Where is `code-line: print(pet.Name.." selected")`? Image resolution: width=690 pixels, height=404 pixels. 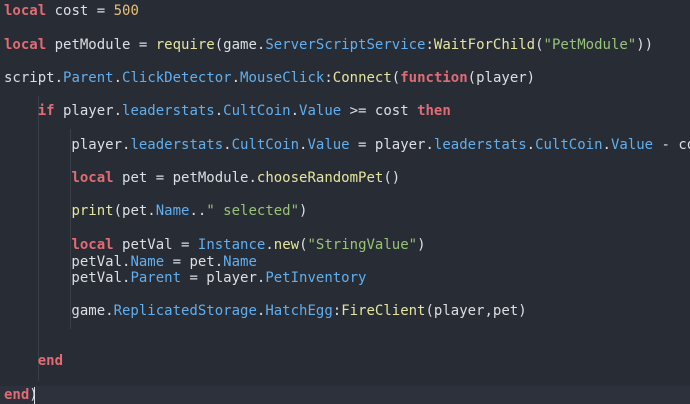 code-line: print(pet.Name.." selected") is located at coordinates (155, 211).